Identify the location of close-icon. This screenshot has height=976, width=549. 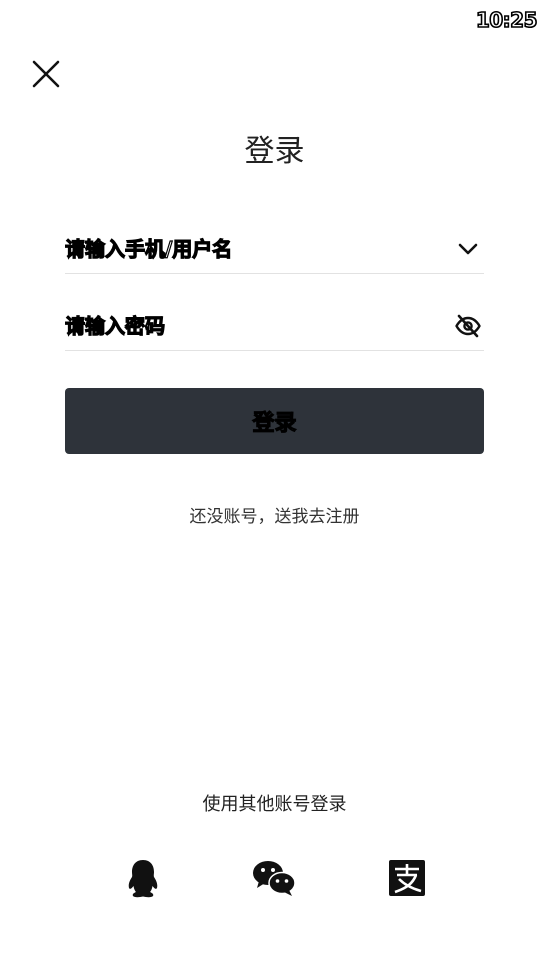
(46, 74).